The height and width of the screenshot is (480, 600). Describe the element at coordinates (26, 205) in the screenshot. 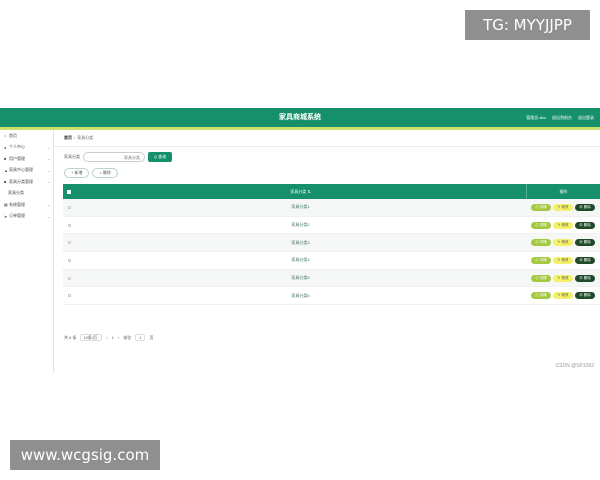

I see `sidebar-item-system: ▦ 系统管理 ⌄` at that location.